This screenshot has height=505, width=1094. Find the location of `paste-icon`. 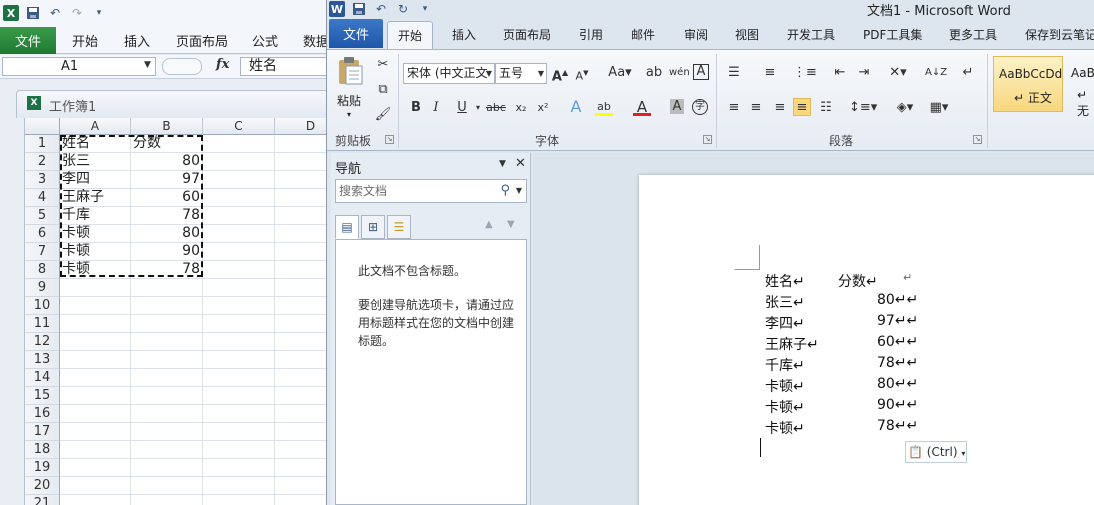

paste-icon is located at coordinates (351, 71).